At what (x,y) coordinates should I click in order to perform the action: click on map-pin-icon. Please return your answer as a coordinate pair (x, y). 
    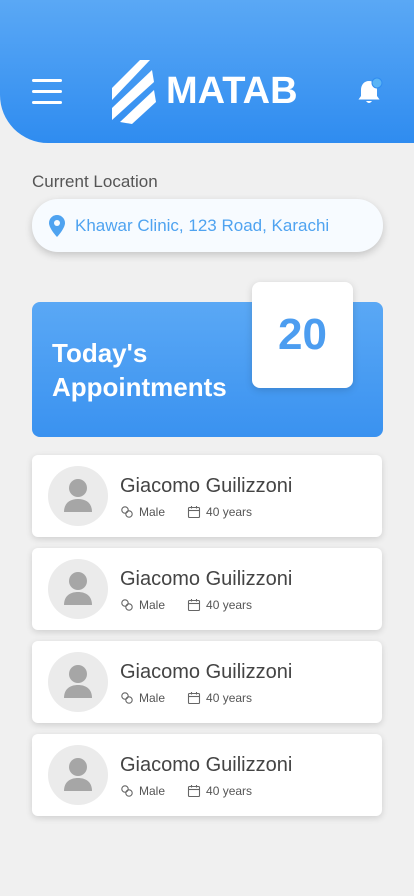
    Looking at the image, I should click on (57, 225).